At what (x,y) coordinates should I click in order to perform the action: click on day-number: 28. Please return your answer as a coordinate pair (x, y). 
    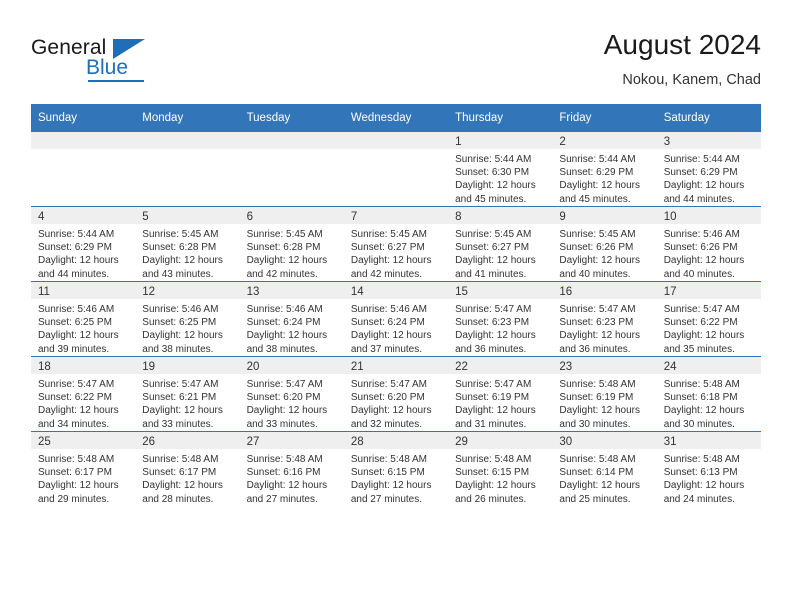
    Looking at the image, I should click on (396, 440).